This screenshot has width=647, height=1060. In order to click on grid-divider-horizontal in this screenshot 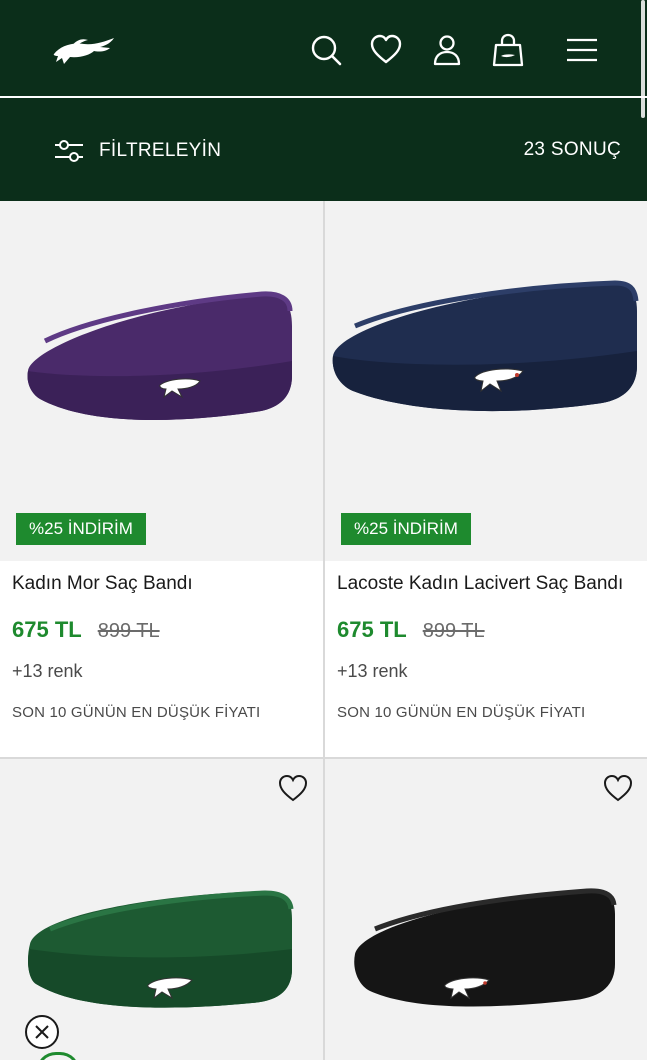, I will do `click(323, 758)`.